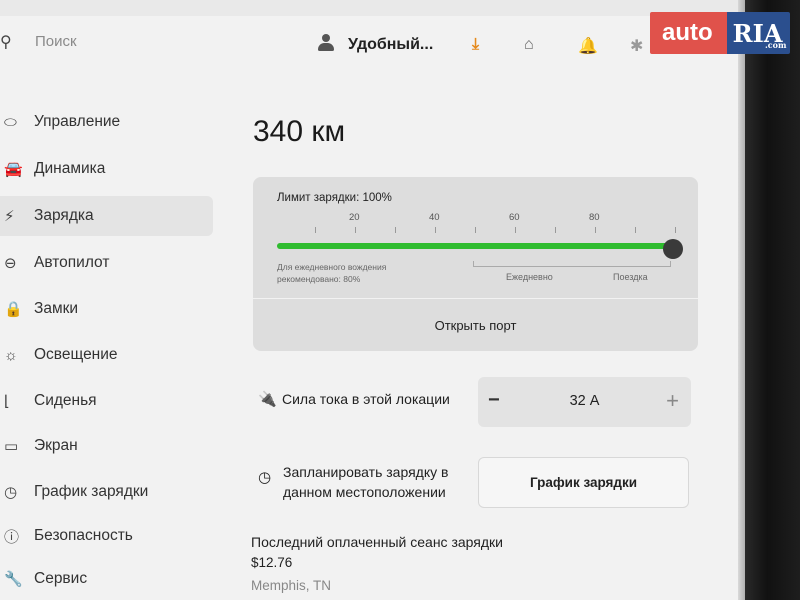  What do you see at coordinates (91, 491) in the screenshot?
I see `sidebar-item-label: График зарядки` at bounding box center [91, 491].